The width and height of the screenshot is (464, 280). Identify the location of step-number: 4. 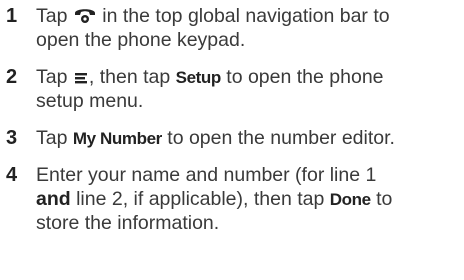
(12, 175).